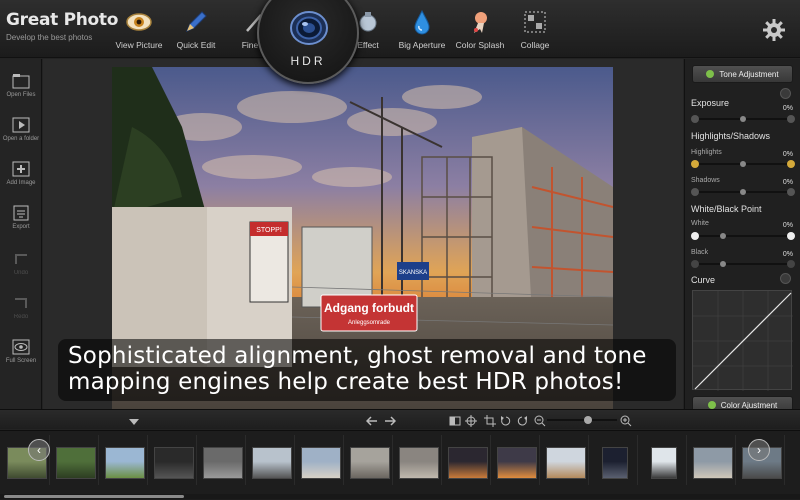 The width and height of the screenshot is (800, 500). I want to click on sidebar-item-add-image: Add Image, so click(21, 173).